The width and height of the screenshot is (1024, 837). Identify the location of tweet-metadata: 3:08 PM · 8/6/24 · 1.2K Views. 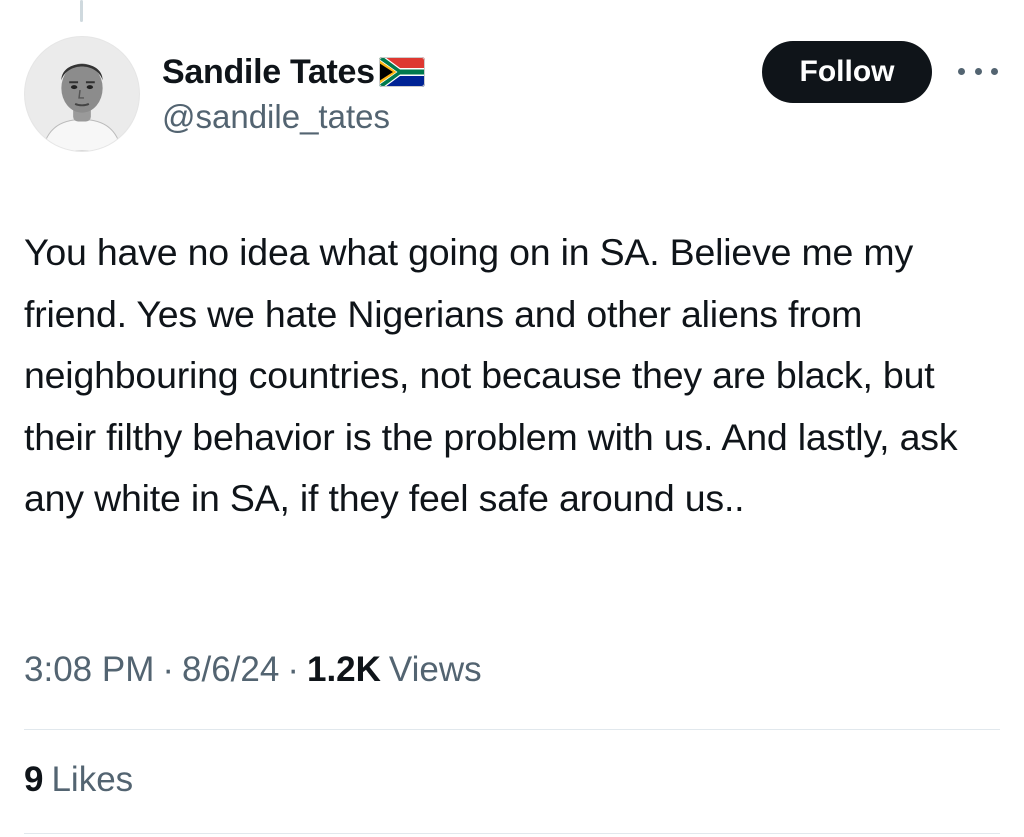
(253, 670).